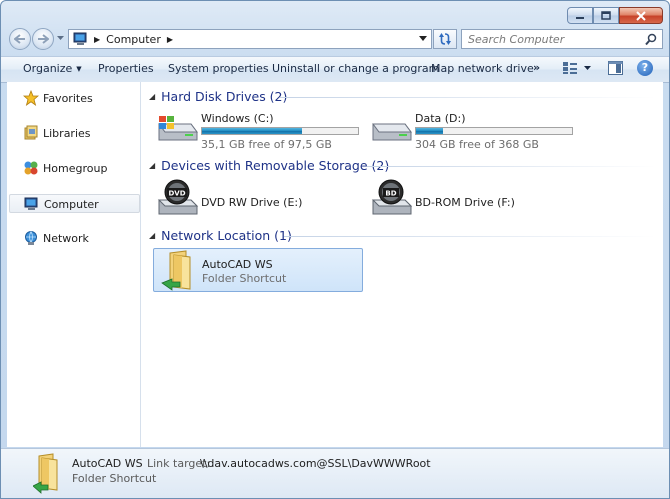 The image size is (670, 499). What do you see at coordinates (440, 118) in the screenshot?
I see `drive-name-d: Data (D:)` at bounding box center [440, 118].